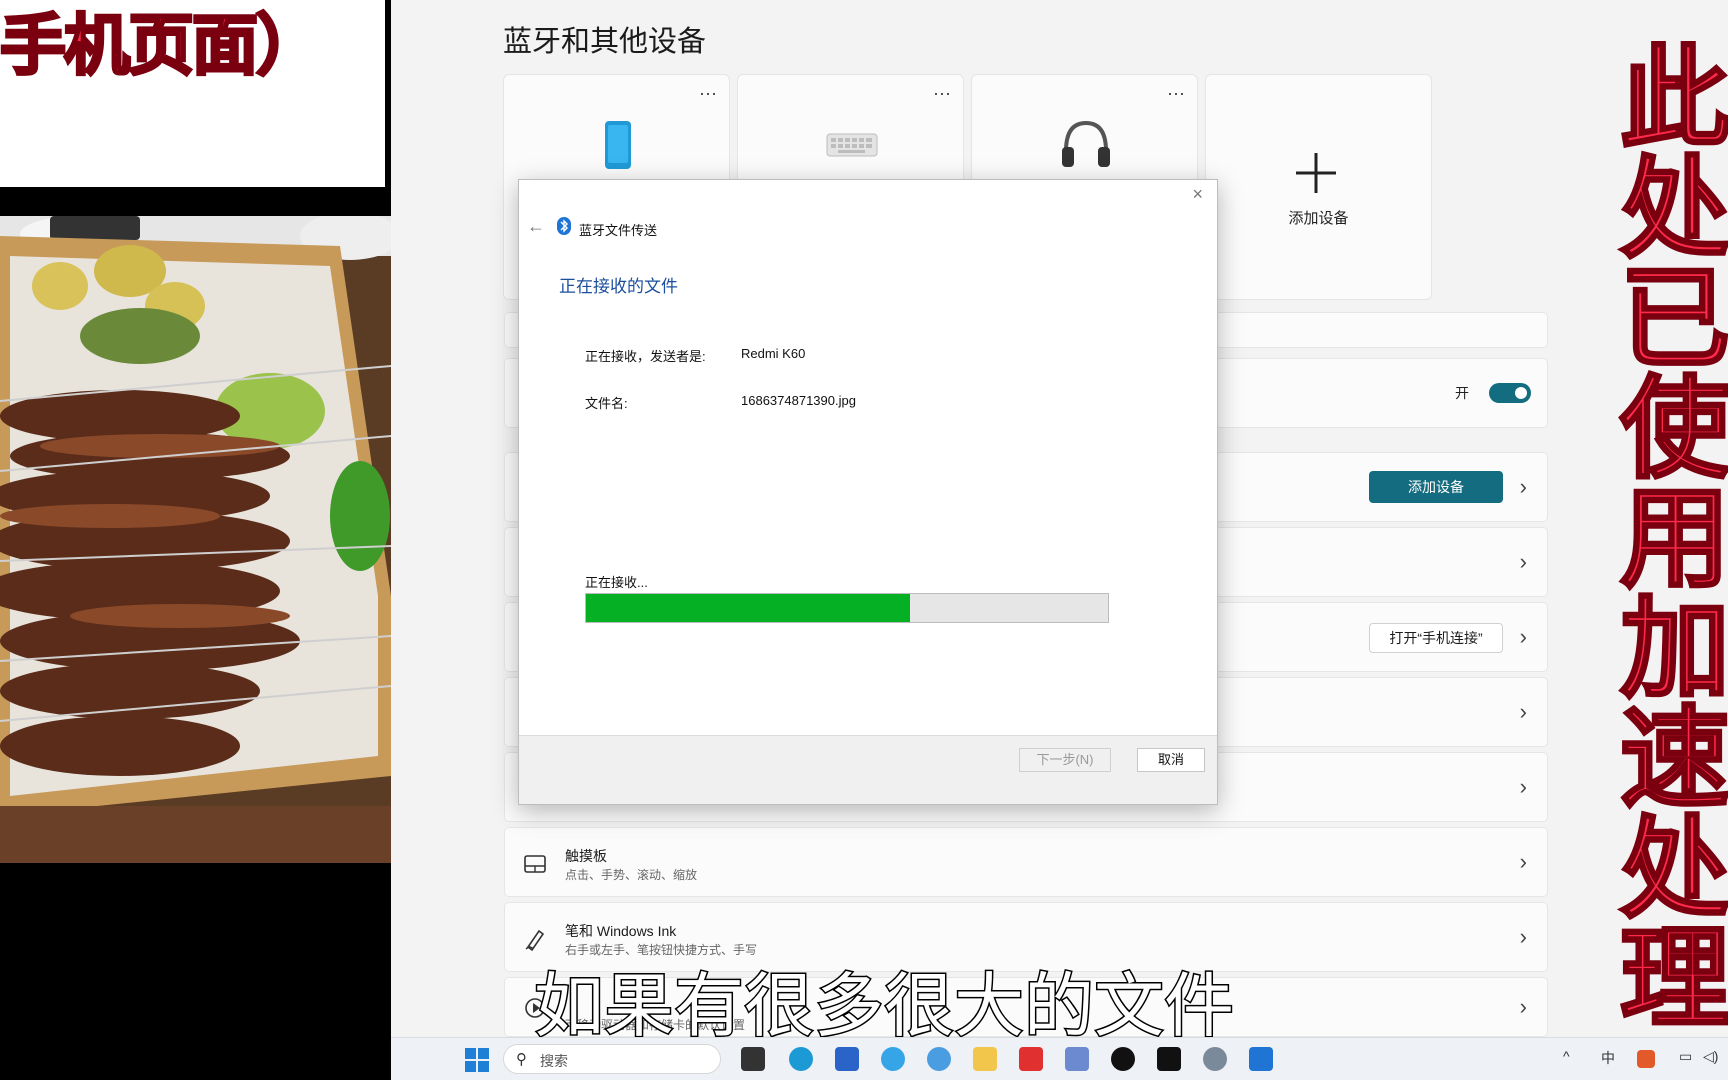  Describe the element at coordinates (605, 42) in the screenshot. I see `page-title: 蓝牙和其他设备` at that location.